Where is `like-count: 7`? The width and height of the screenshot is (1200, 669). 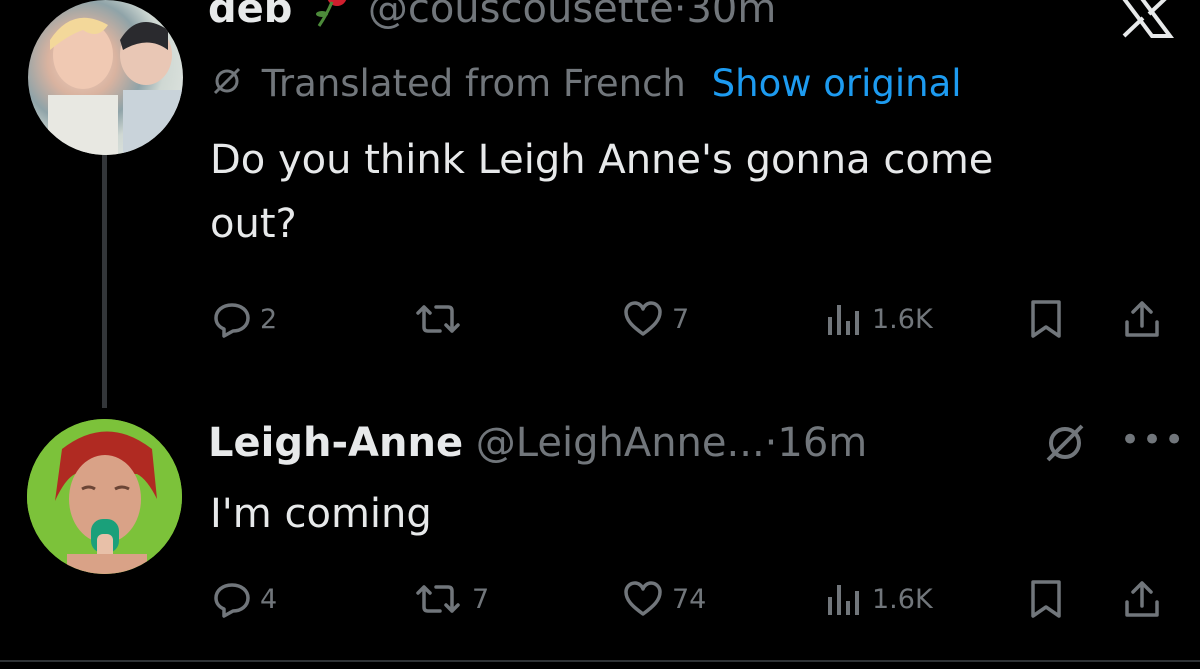 like-count: 7 is located at coordinates (681, 319).